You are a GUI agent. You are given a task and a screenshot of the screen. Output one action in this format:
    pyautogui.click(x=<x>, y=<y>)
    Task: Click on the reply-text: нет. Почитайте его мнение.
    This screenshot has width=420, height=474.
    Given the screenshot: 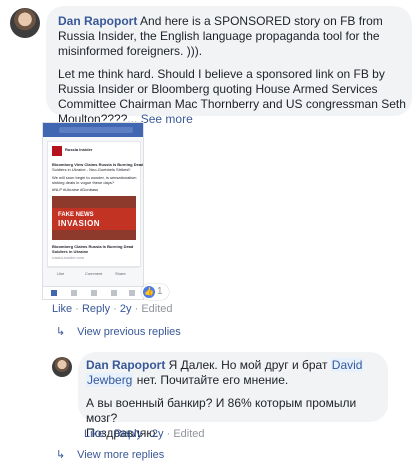 What is the action you would take?
    pyautogui.click(x=211, y=380)
    